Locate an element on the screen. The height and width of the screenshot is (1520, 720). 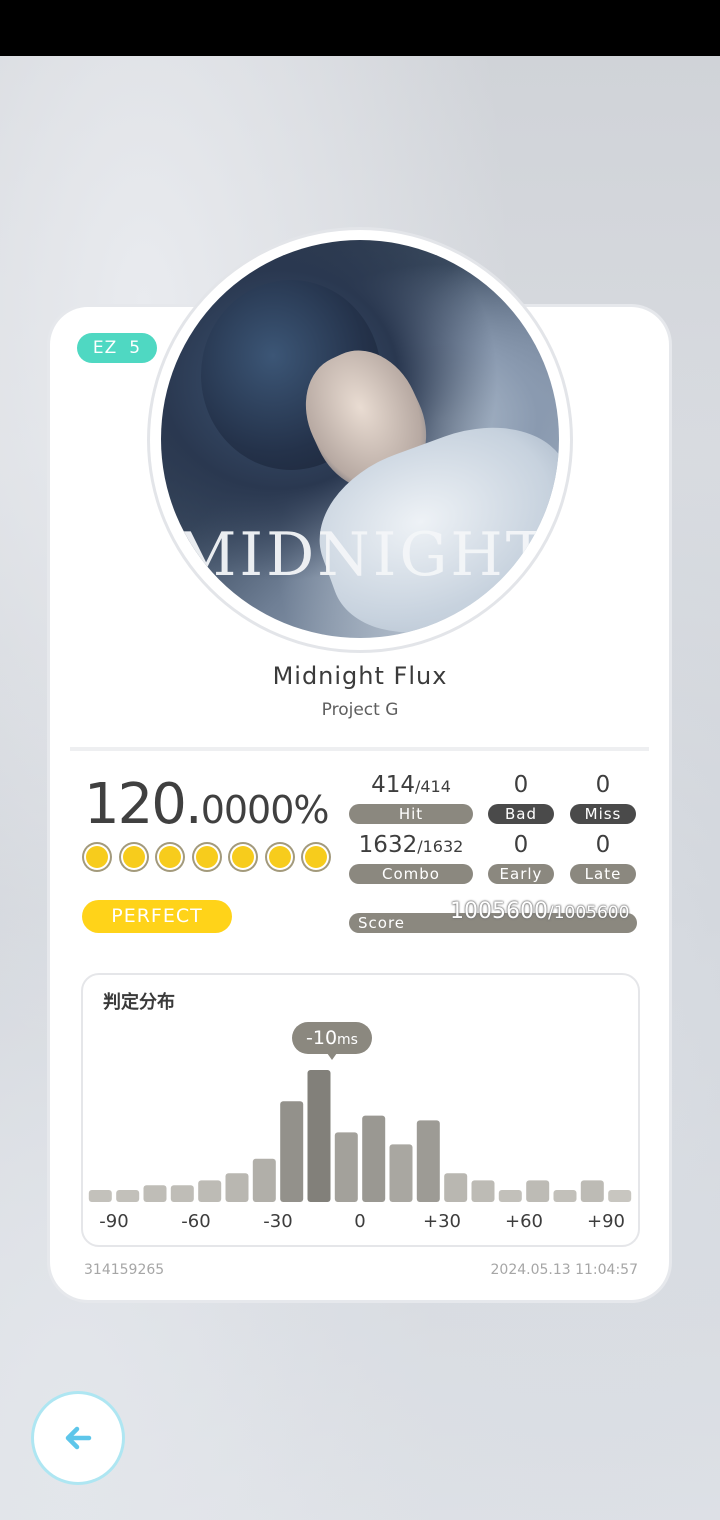
difficulty-badge: EZ 5 is located at coordinates (117, 348).